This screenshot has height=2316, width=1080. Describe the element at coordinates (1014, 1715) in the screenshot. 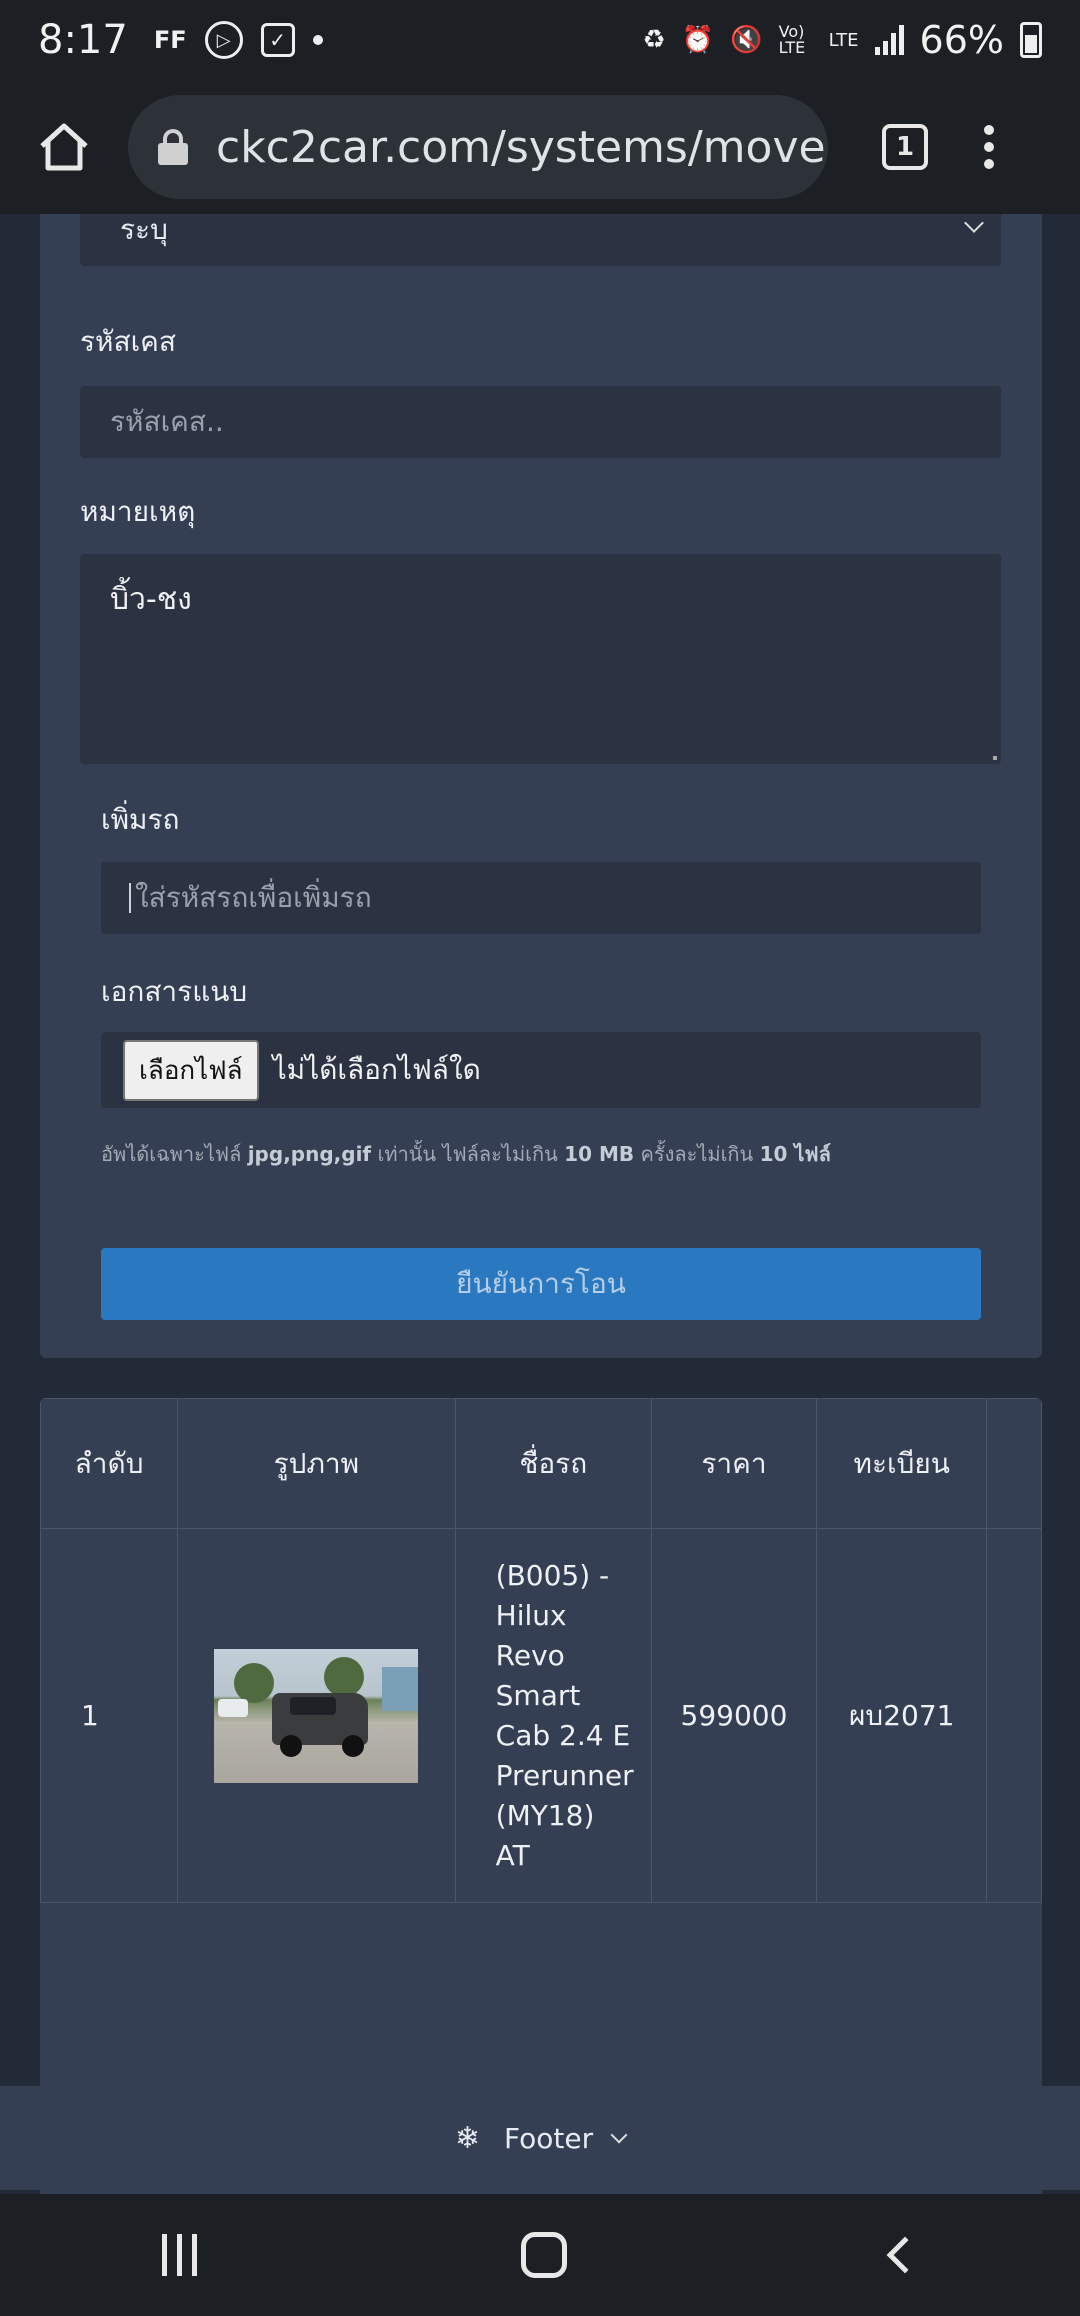

I see `row-overflow-cell` at that location.